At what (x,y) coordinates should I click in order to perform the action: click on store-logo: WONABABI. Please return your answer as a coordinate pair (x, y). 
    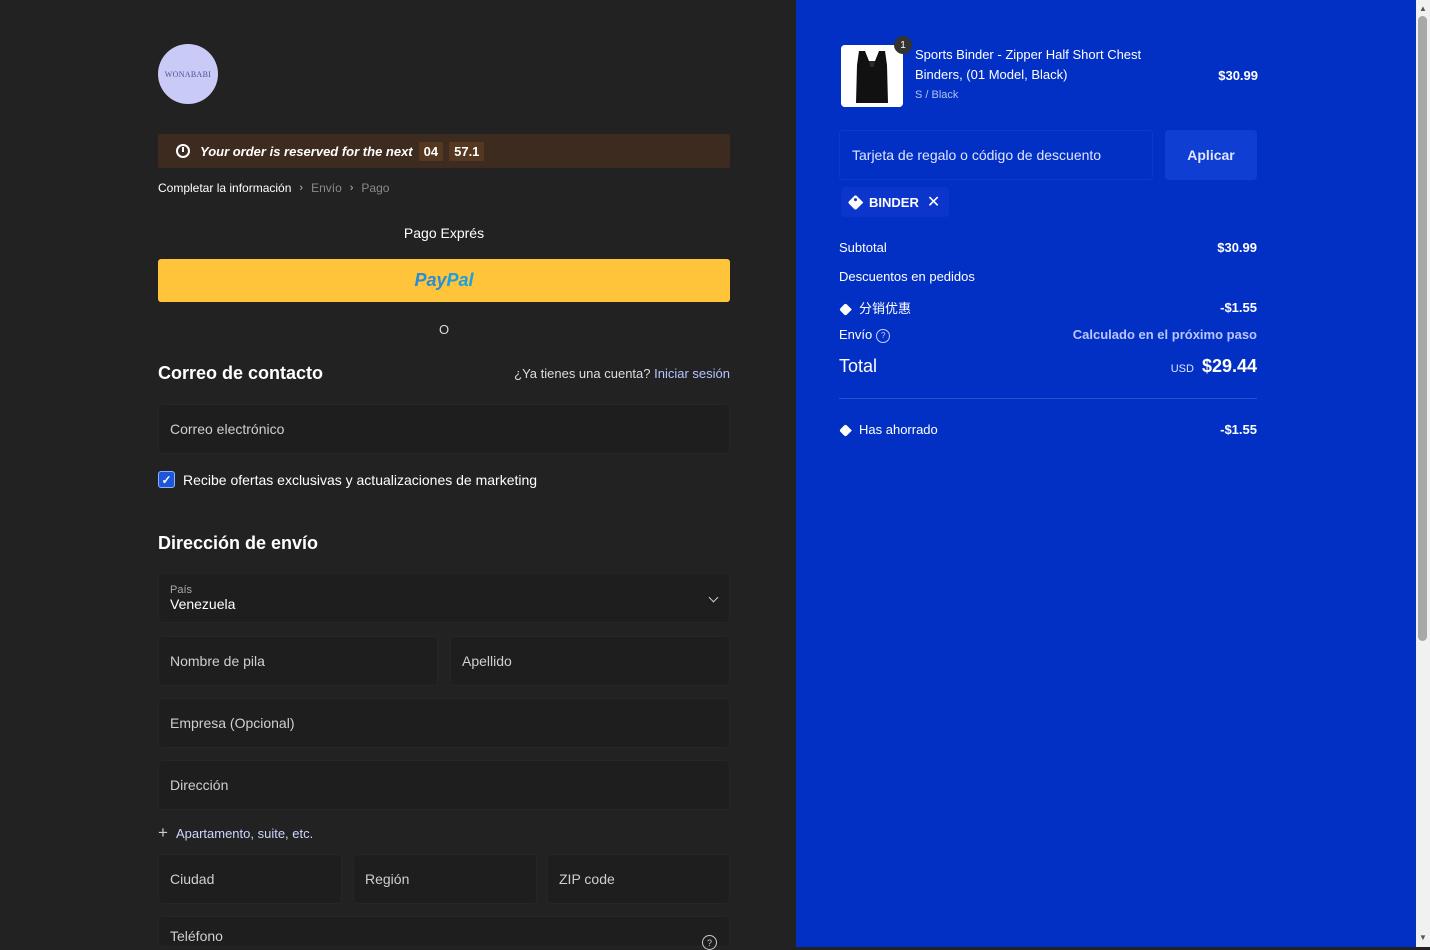
    Looking at the image, I should click on (188, 74).